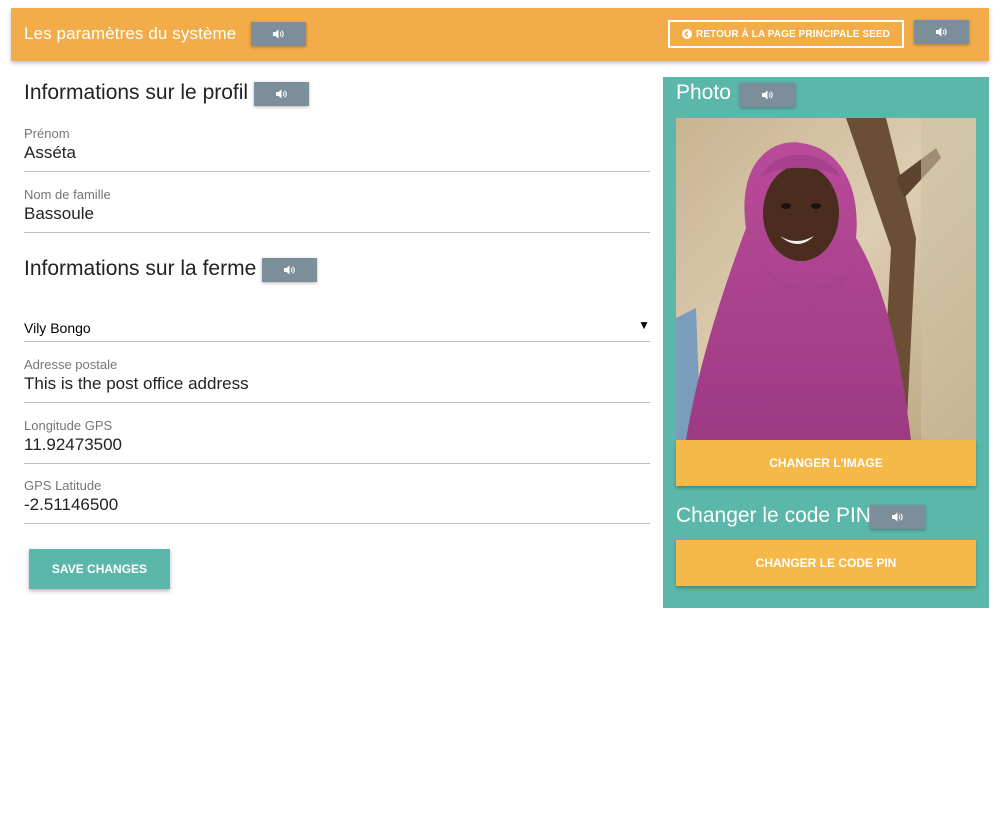 Image resolution: width=1000 pixels, height=818 pixels. What do you see at coordinates (47, 133) in the screenshot?
I see `first-name-label: Prénom` at bounding box center [47, 133].